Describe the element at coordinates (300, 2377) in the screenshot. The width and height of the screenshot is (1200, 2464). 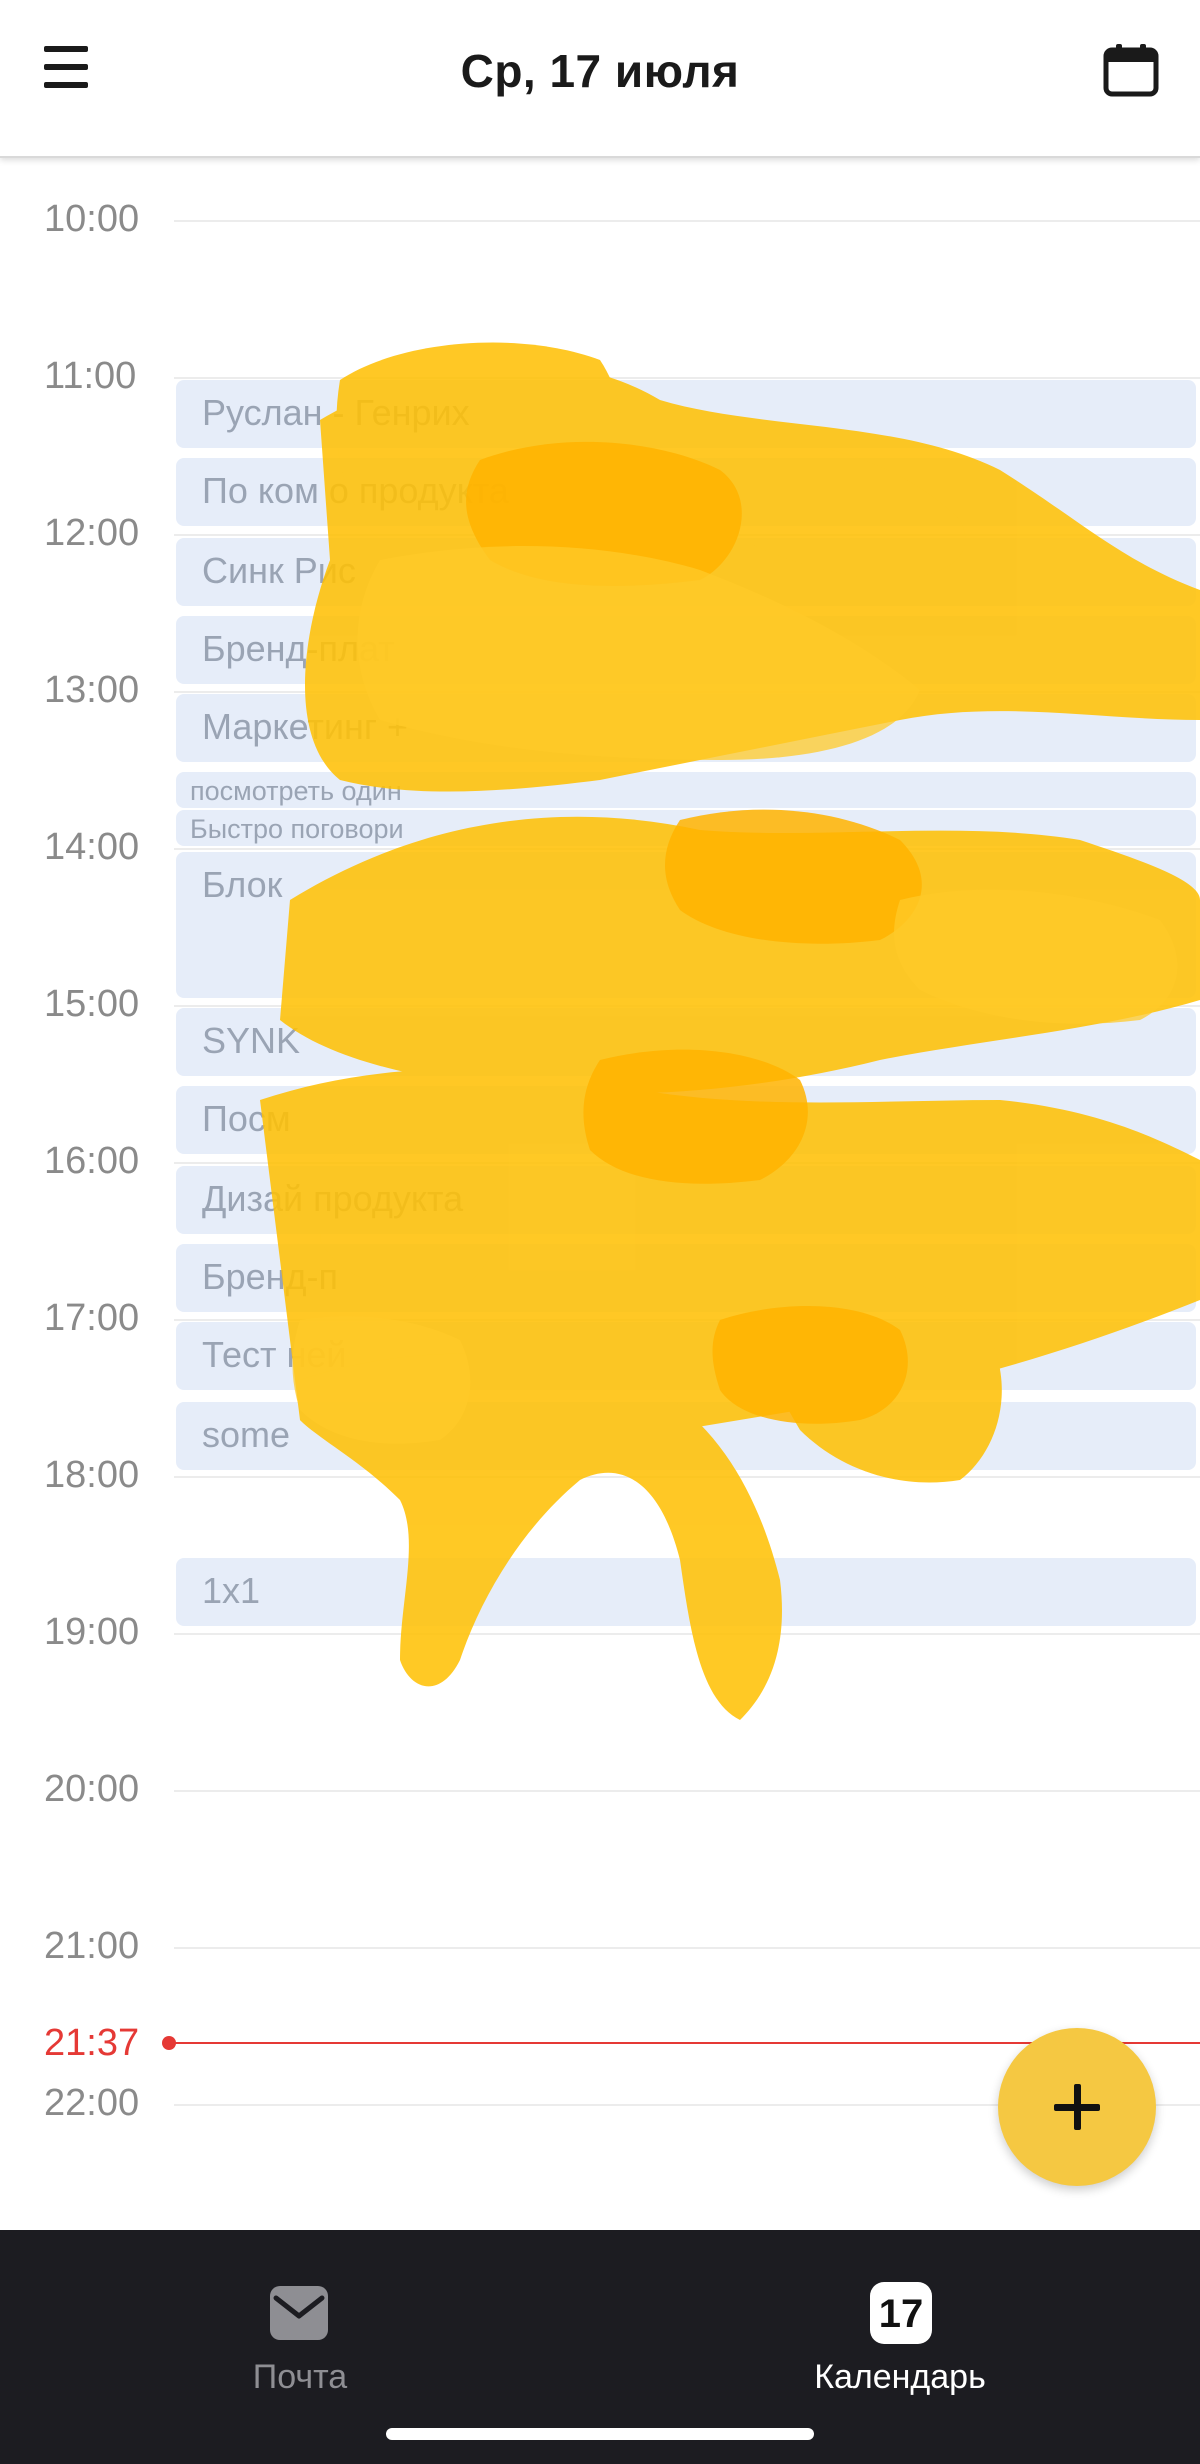
I see `tab-mail-label: Почта` at that location.